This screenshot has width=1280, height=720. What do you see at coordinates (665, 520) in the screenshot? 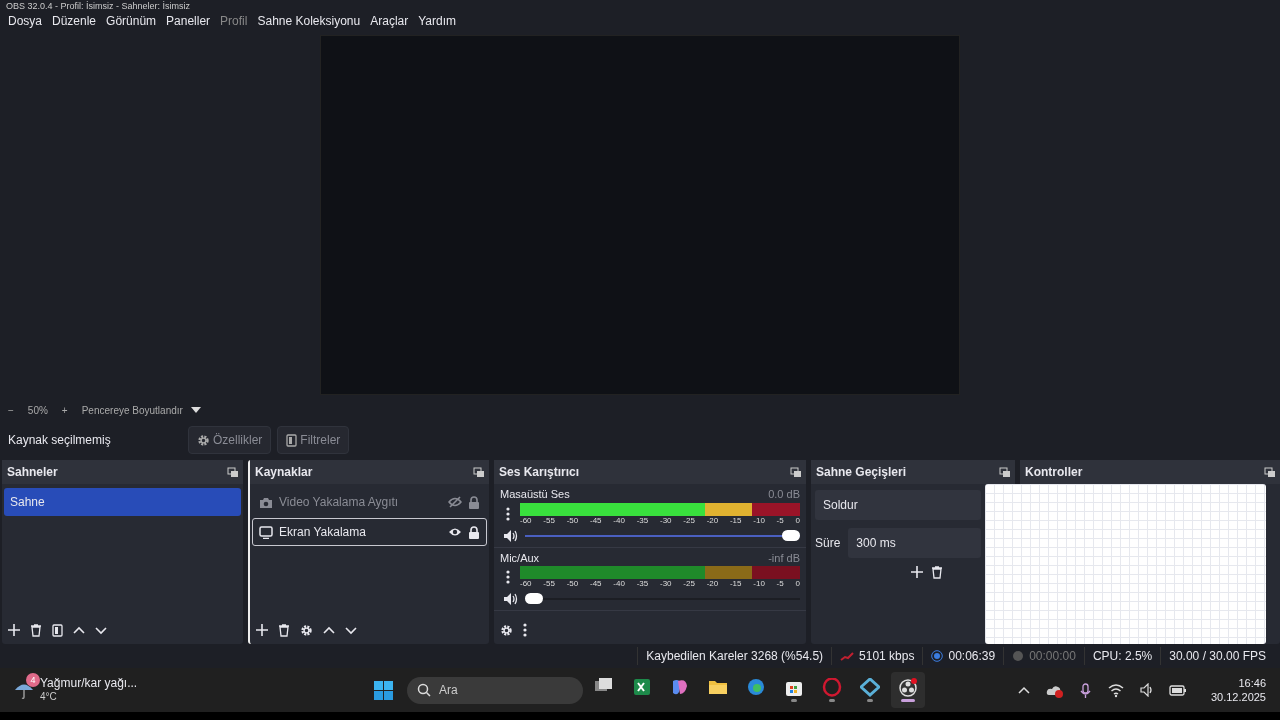
I see `meter-scale-label: -30` at bounding box center [665, 520].